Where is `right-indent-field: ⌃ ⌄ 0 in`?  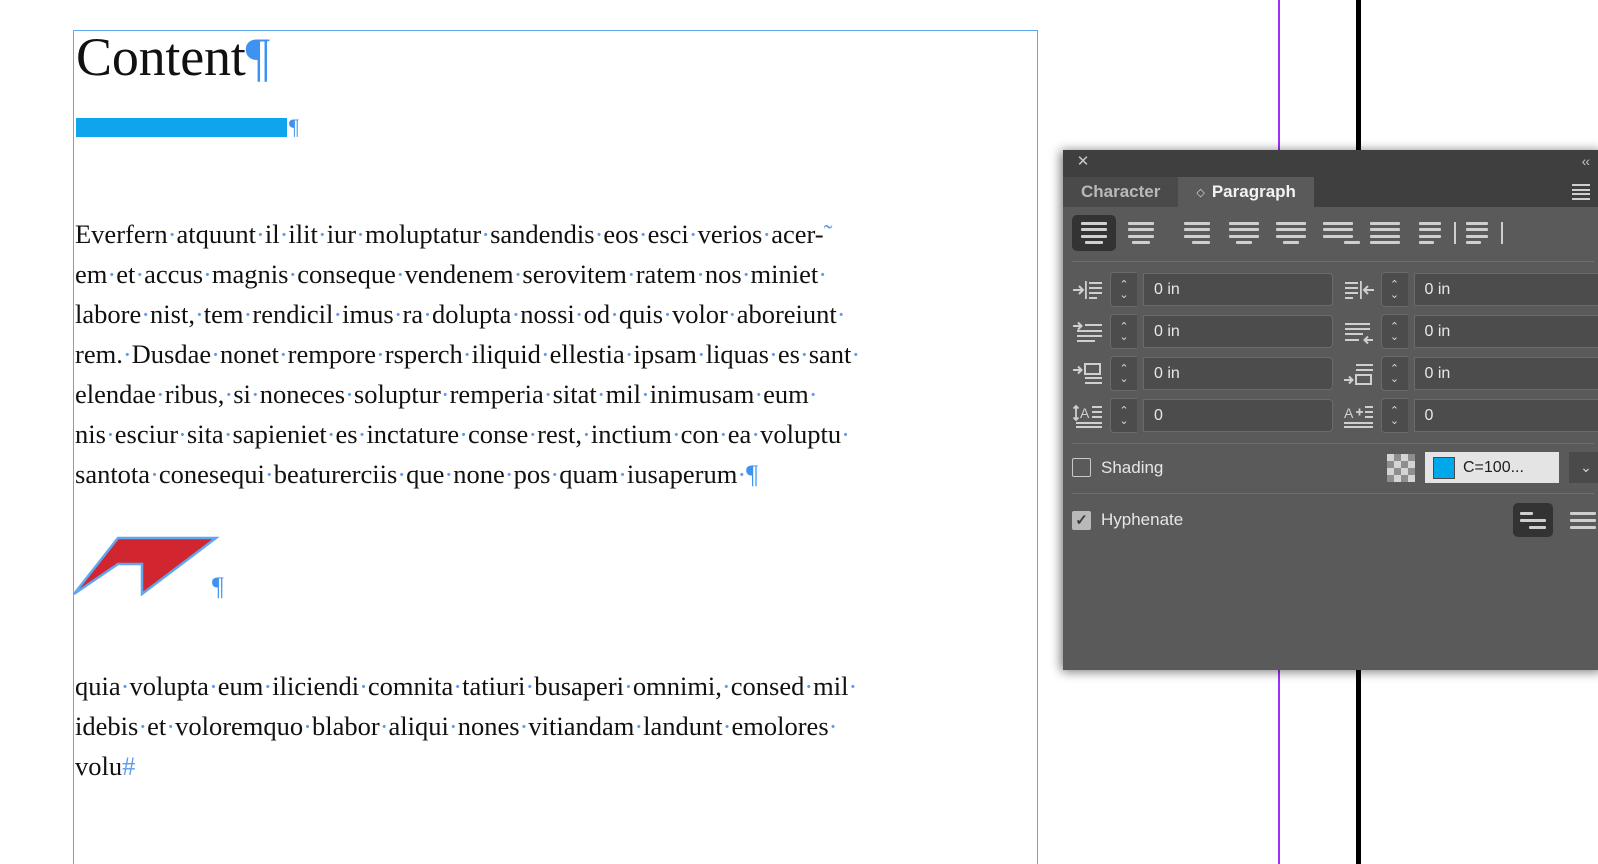
right-indent-field: ⌃ ⌄ 0 in is located at coordinates (1470, 289).